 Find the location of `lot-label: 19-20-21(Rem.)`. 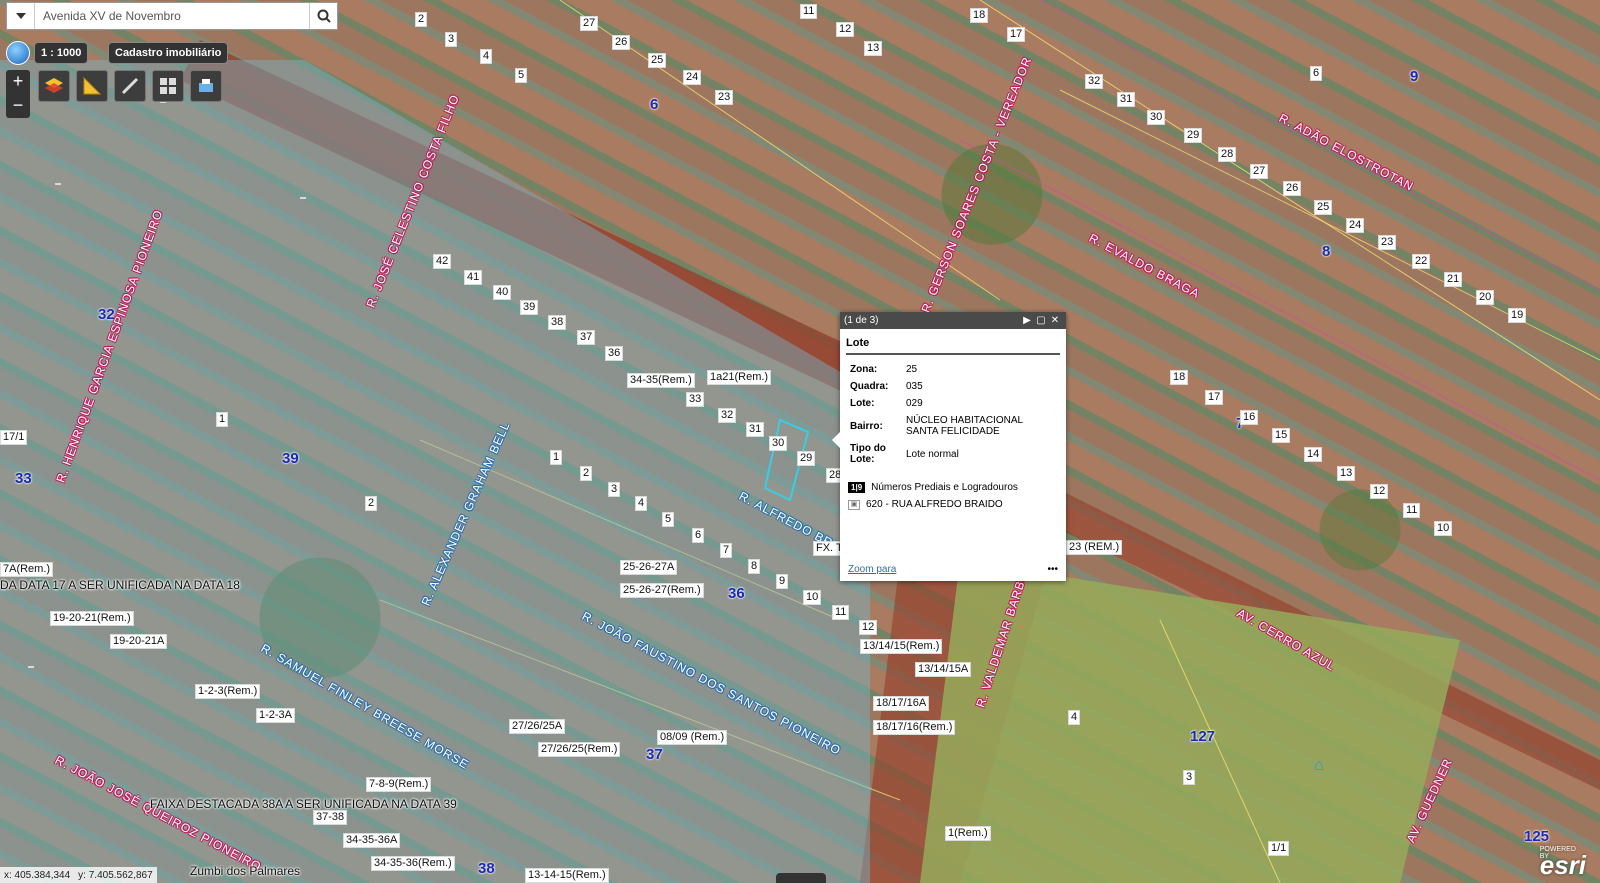

lot-label: 19-20-21(Rem.) is located at coordinates (92, 618).